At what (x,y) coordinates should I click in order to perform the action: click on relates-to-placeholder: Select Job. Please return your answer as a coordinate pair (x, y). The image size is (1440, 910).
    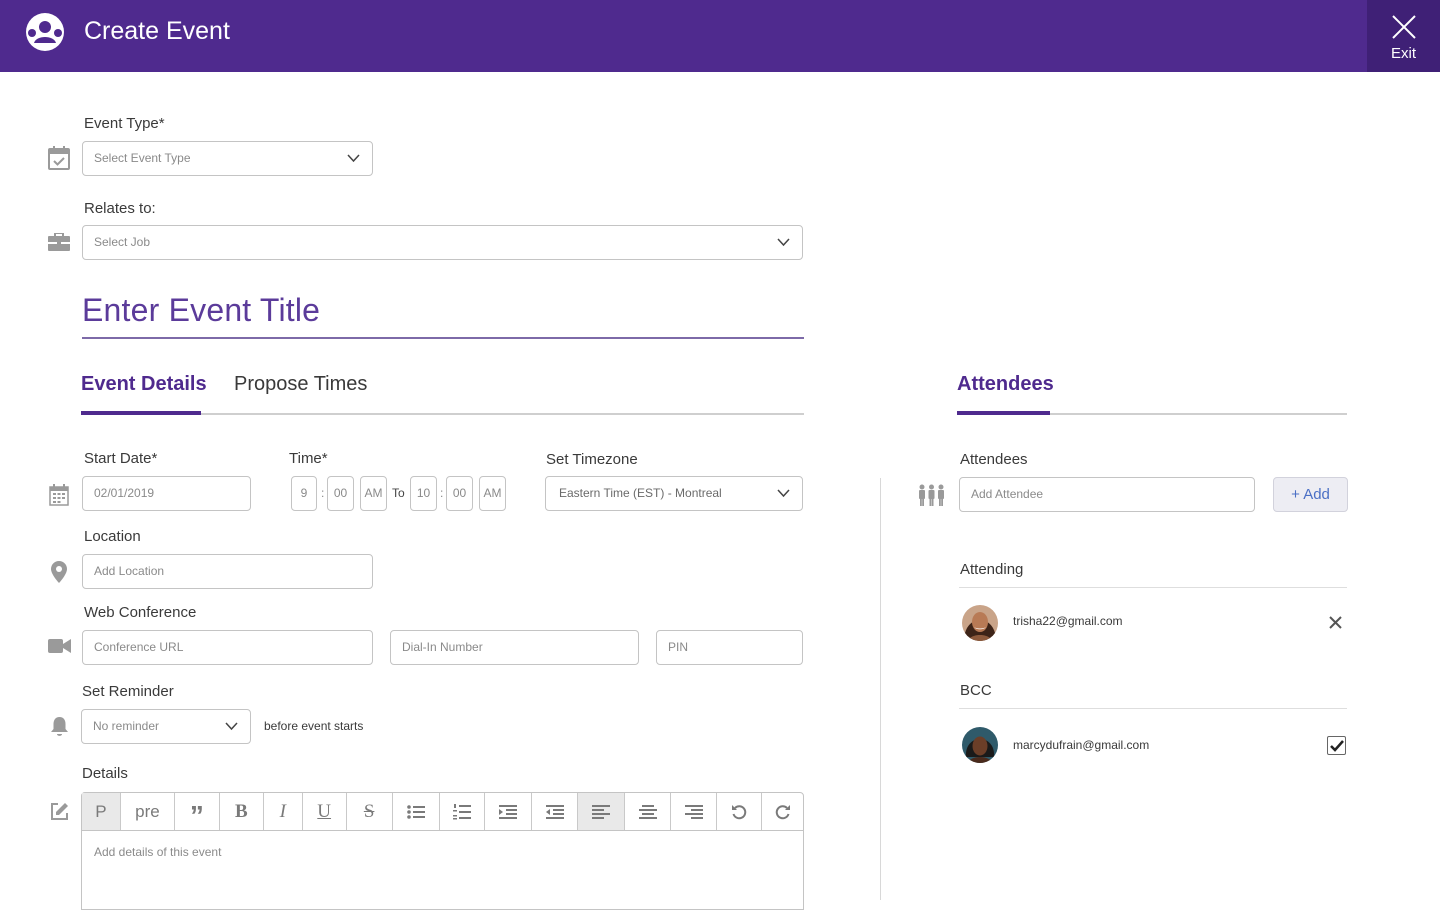
    Looking at the image, I should click on (122, 242).